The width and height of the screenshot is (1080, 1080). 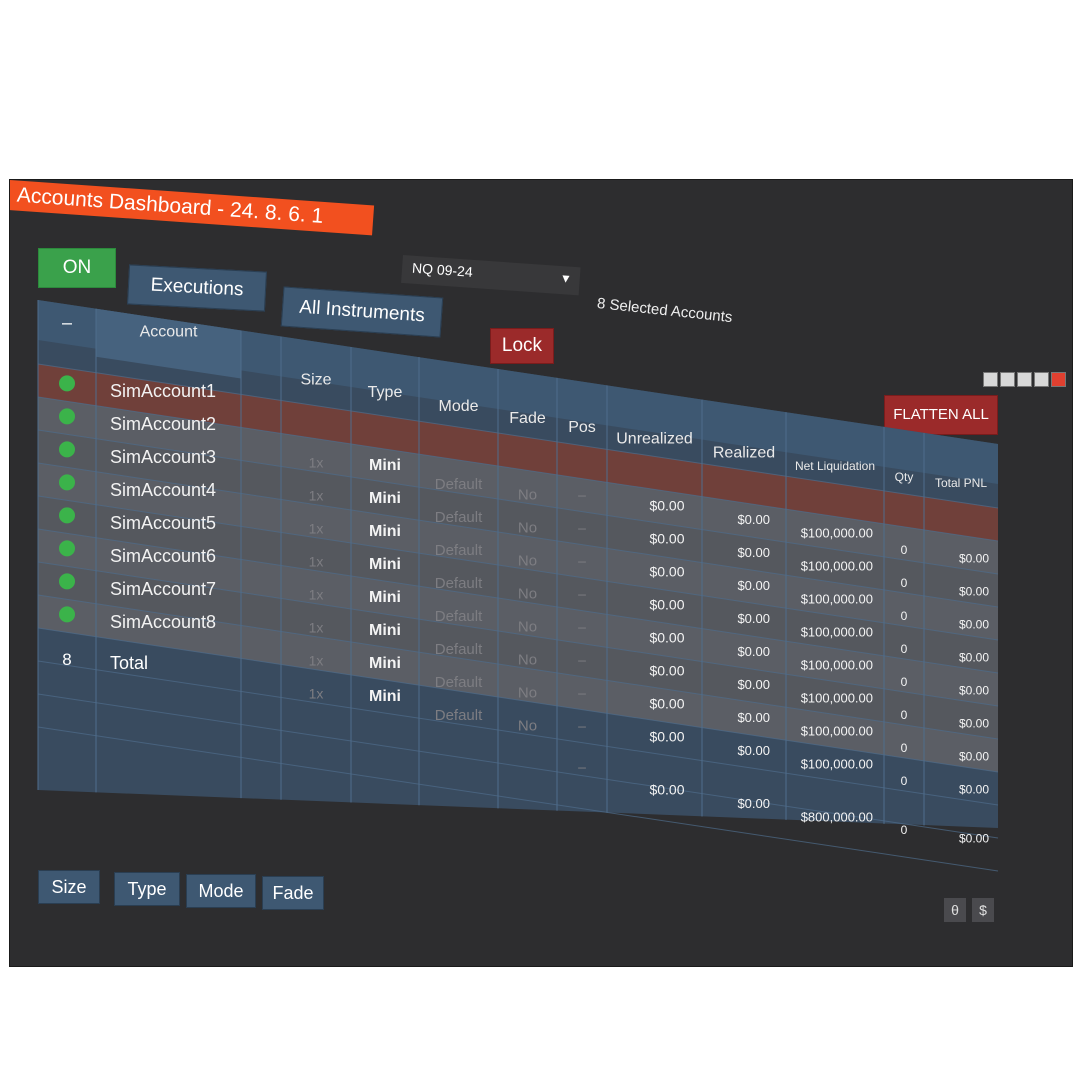 What do you see at coordinates (163, 589) in the screenshot?
I see `account-name: SimAccount7` at bounding box center [163, 589].